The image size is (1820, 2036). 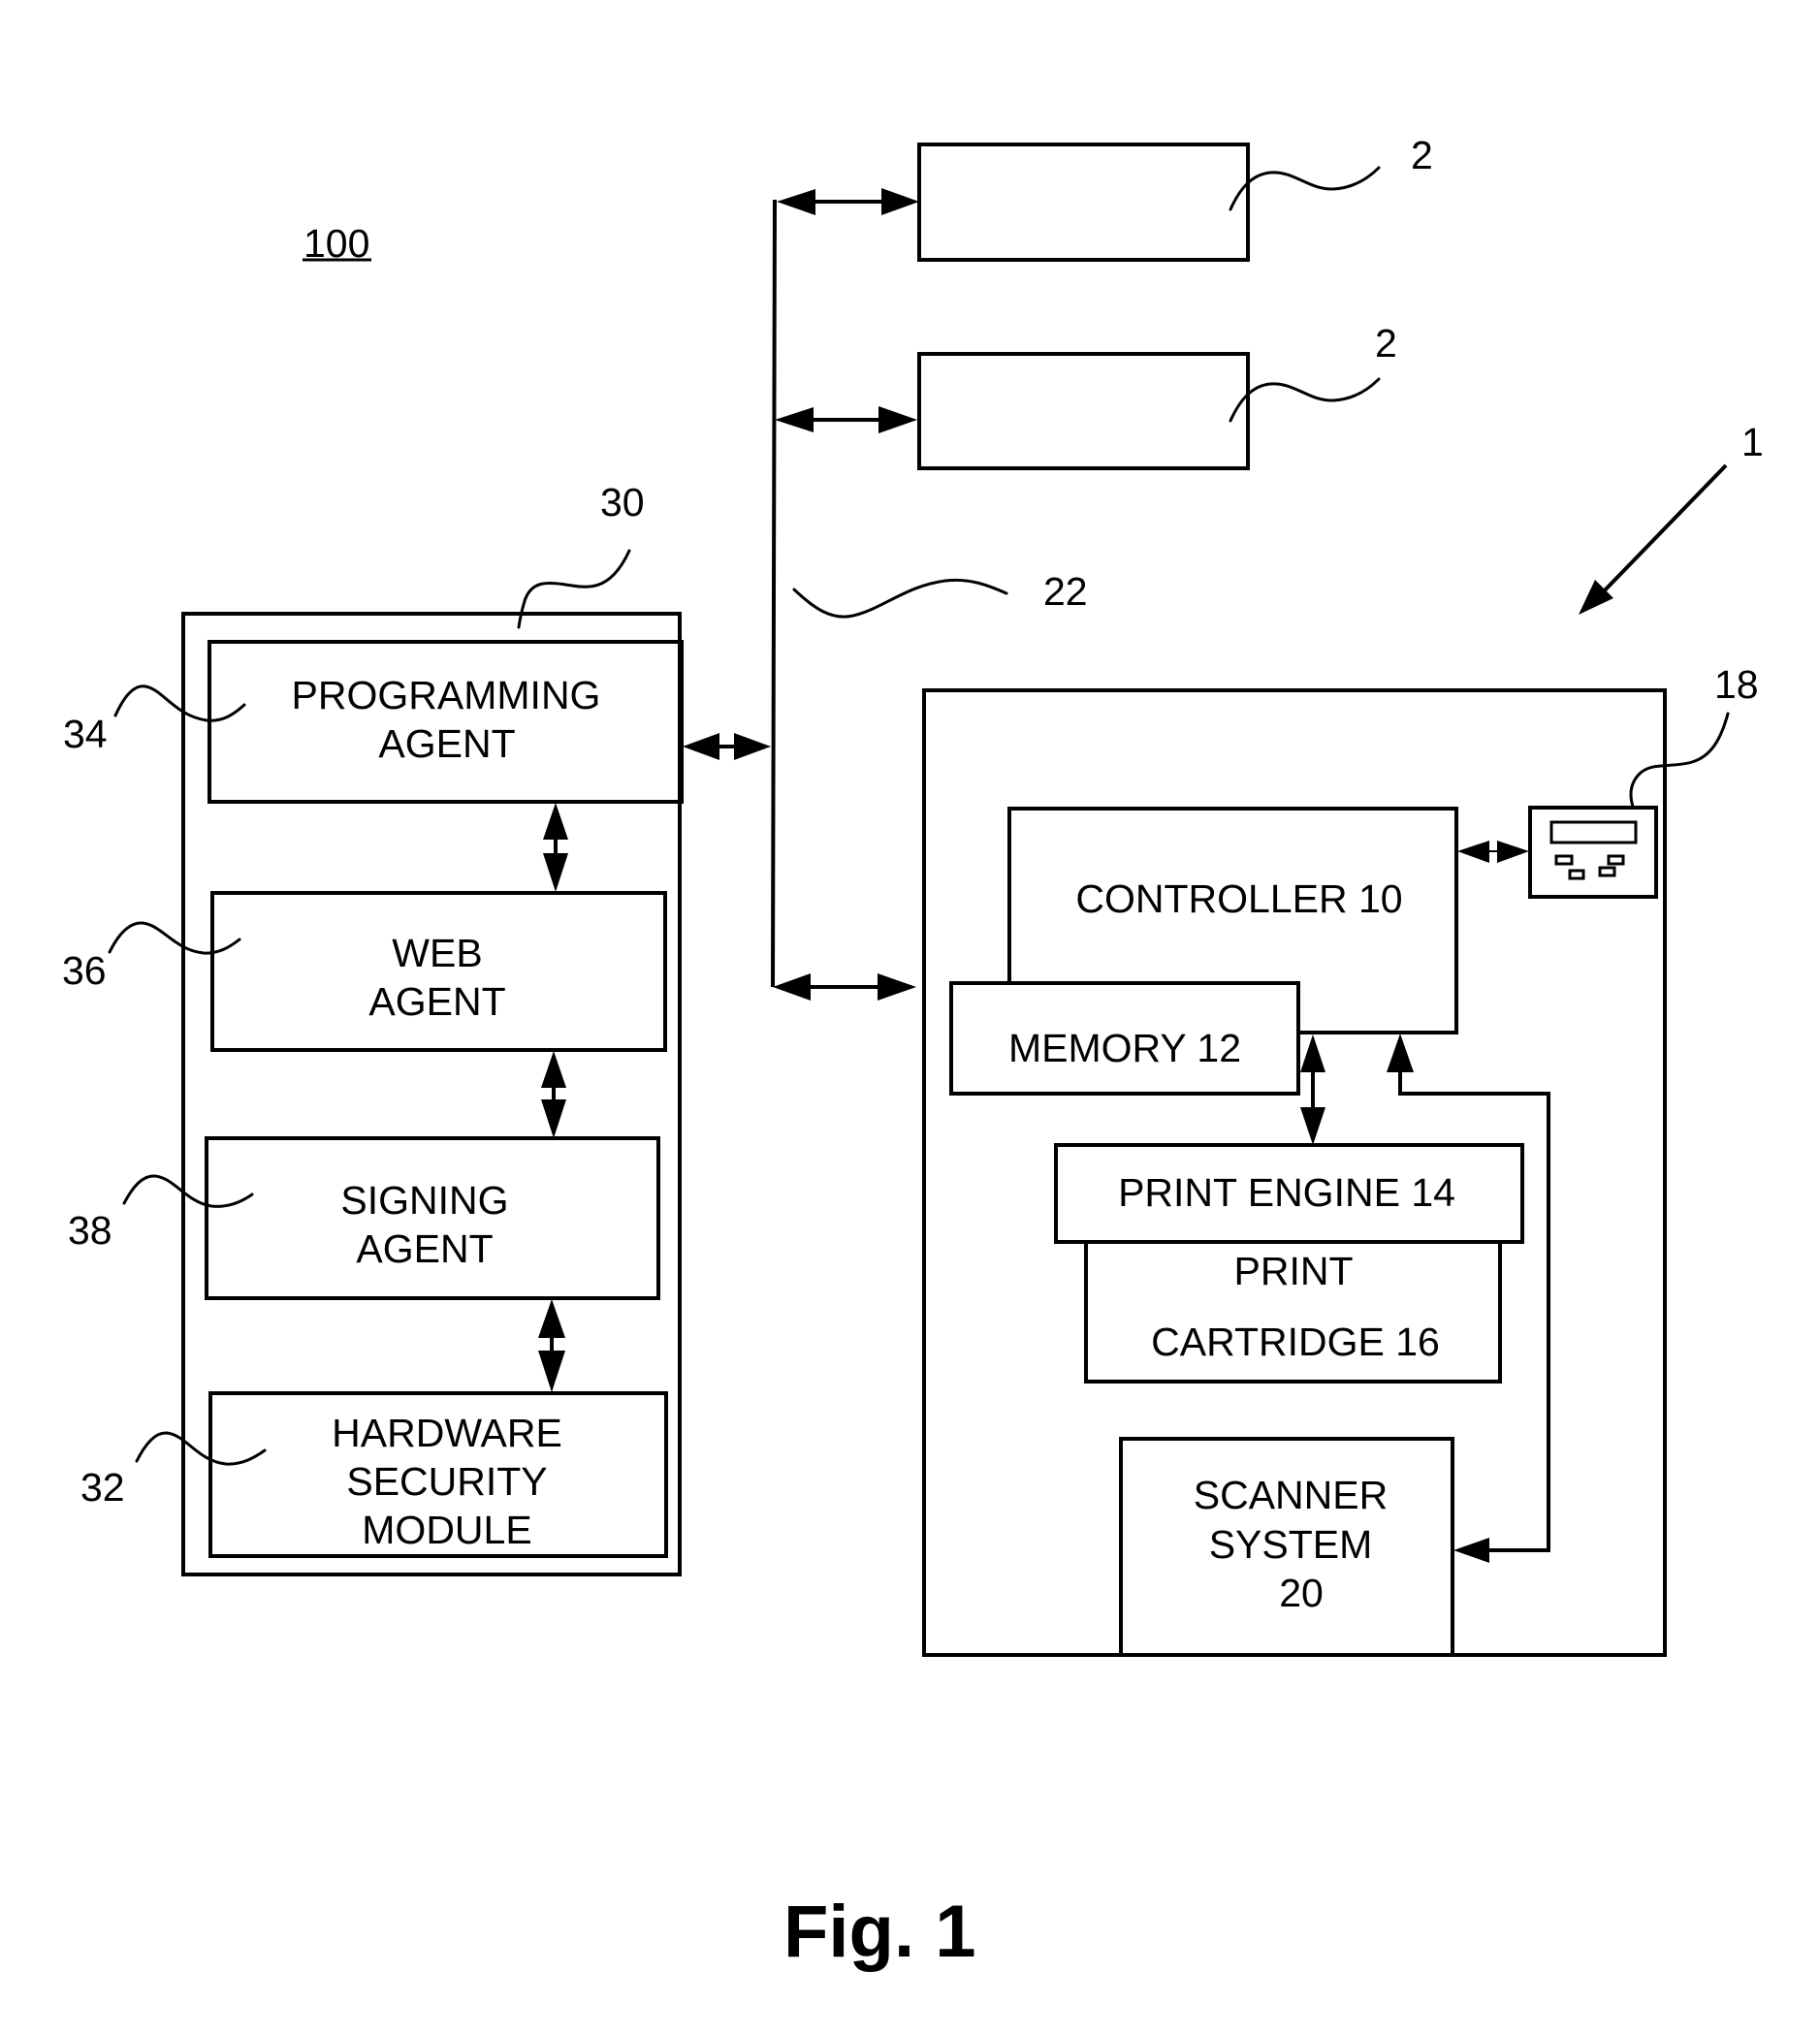 I want to click on controller-label: CONTROLLER 10, so click(x=1238, y=899).